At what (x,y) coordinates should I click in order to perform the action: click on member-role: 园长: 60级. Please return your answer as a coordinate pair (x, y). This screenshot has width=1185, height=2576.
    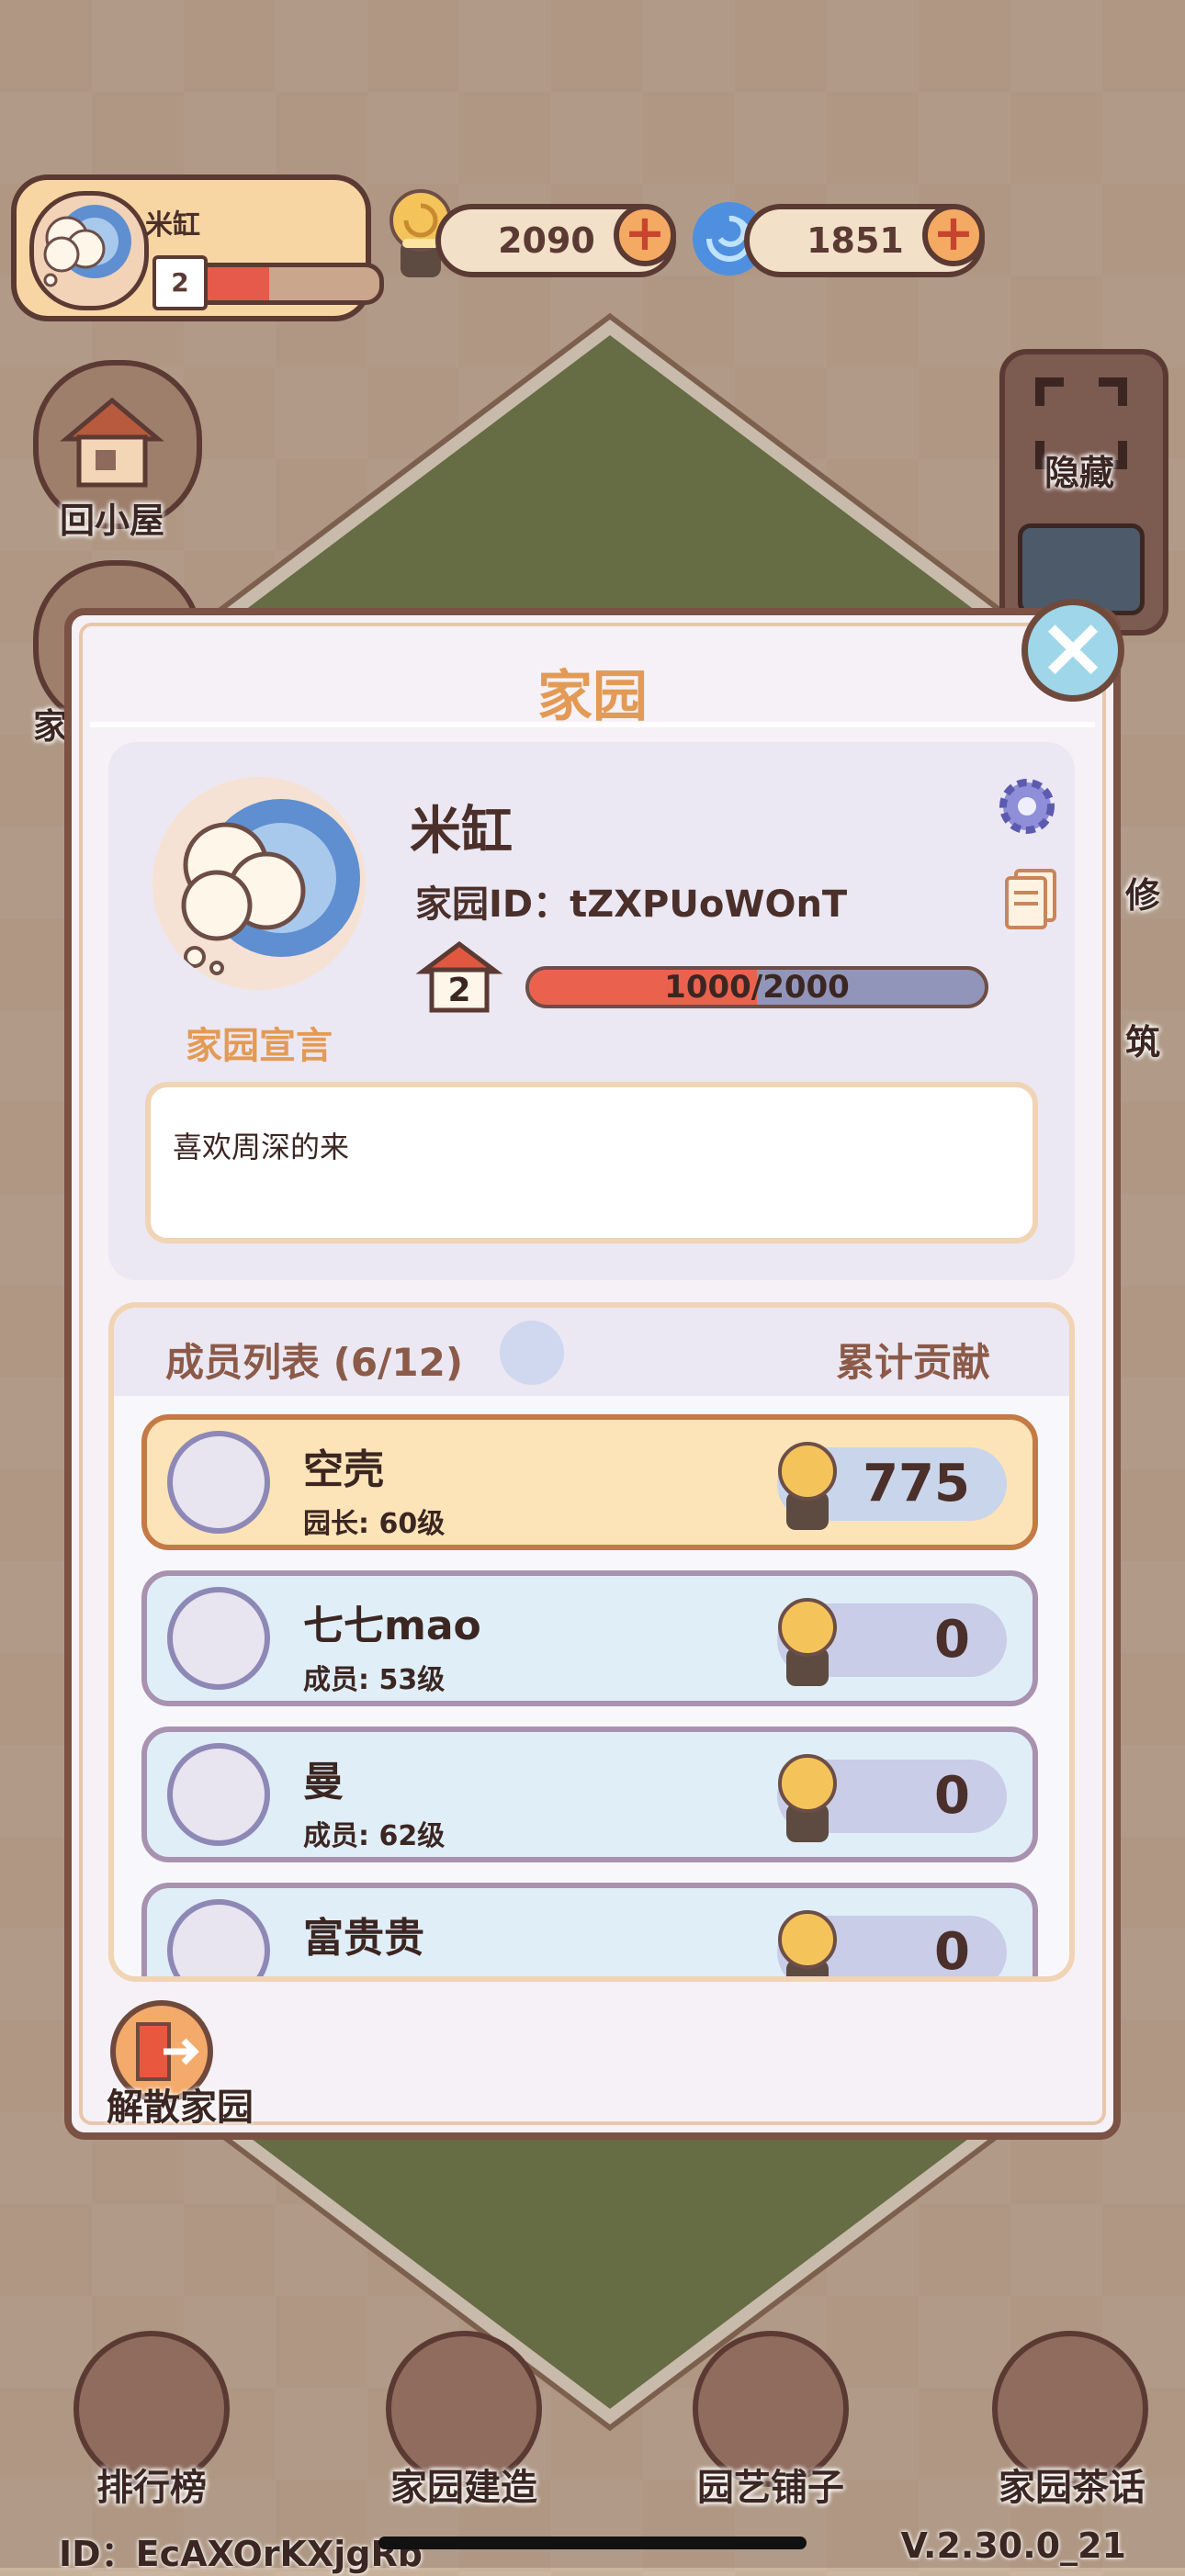
    Looking at the image, I should click on (374, 1524).